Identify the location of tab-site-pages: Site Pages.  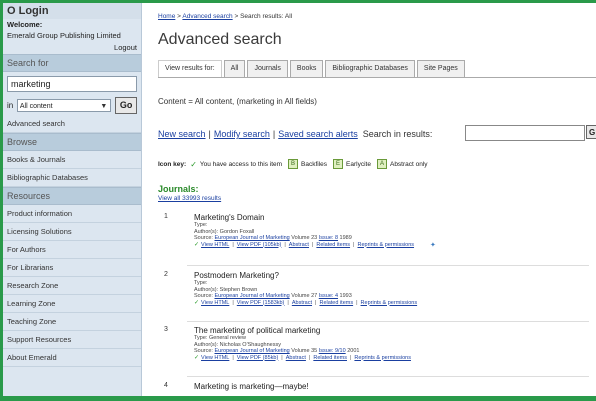
(440, 69).